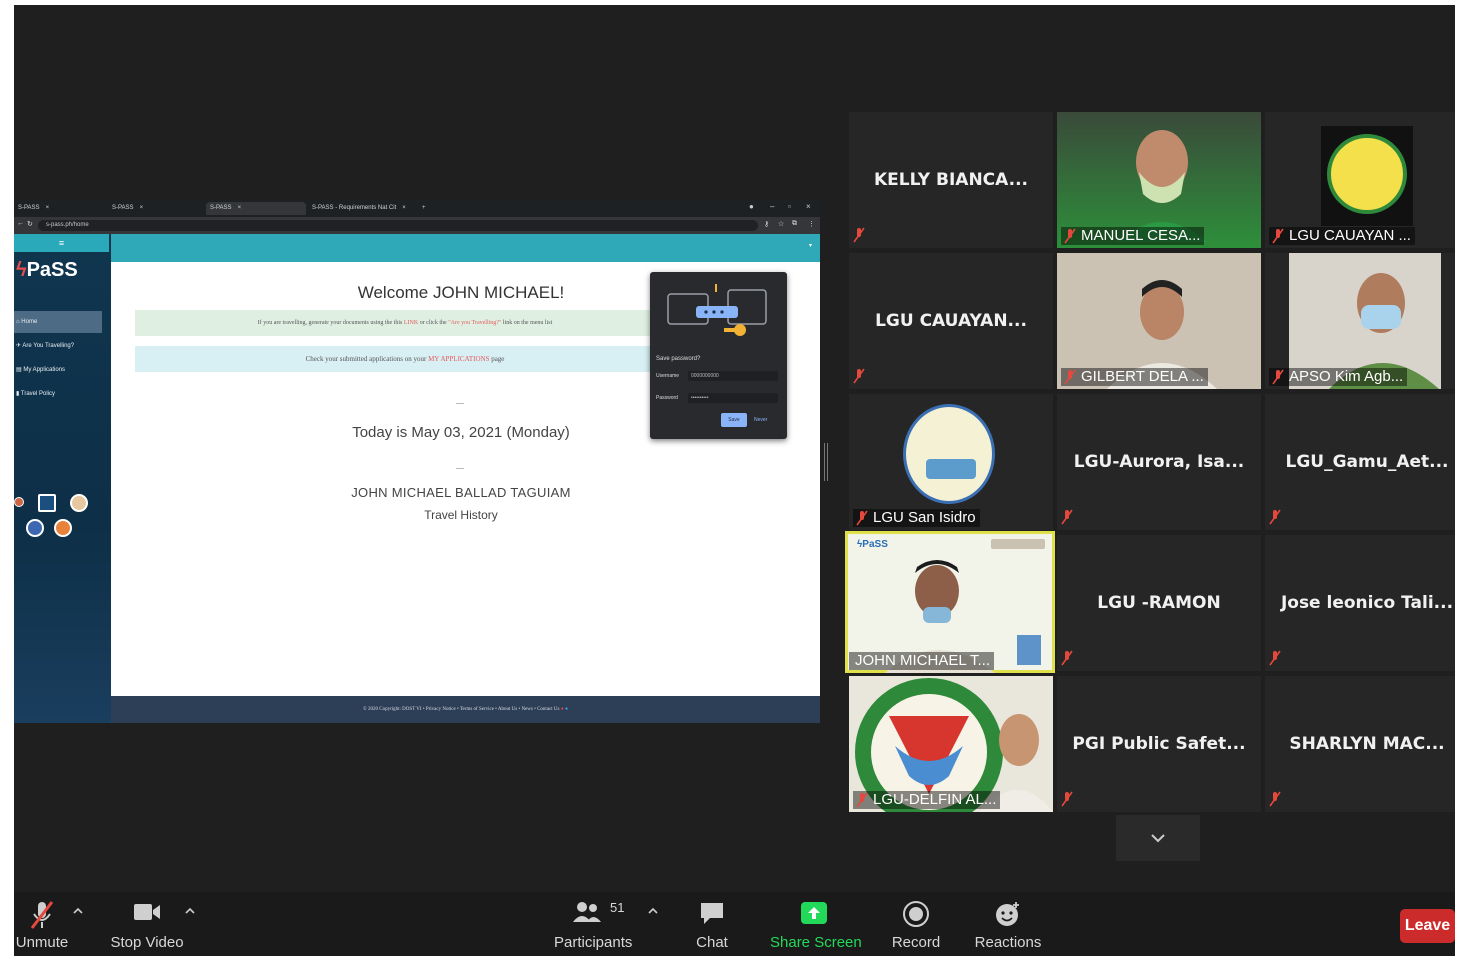  What do you see at coordinates (733, 376) in the screenshot?
I see `username-field: 0000000000` at bounding box center [733, 376].